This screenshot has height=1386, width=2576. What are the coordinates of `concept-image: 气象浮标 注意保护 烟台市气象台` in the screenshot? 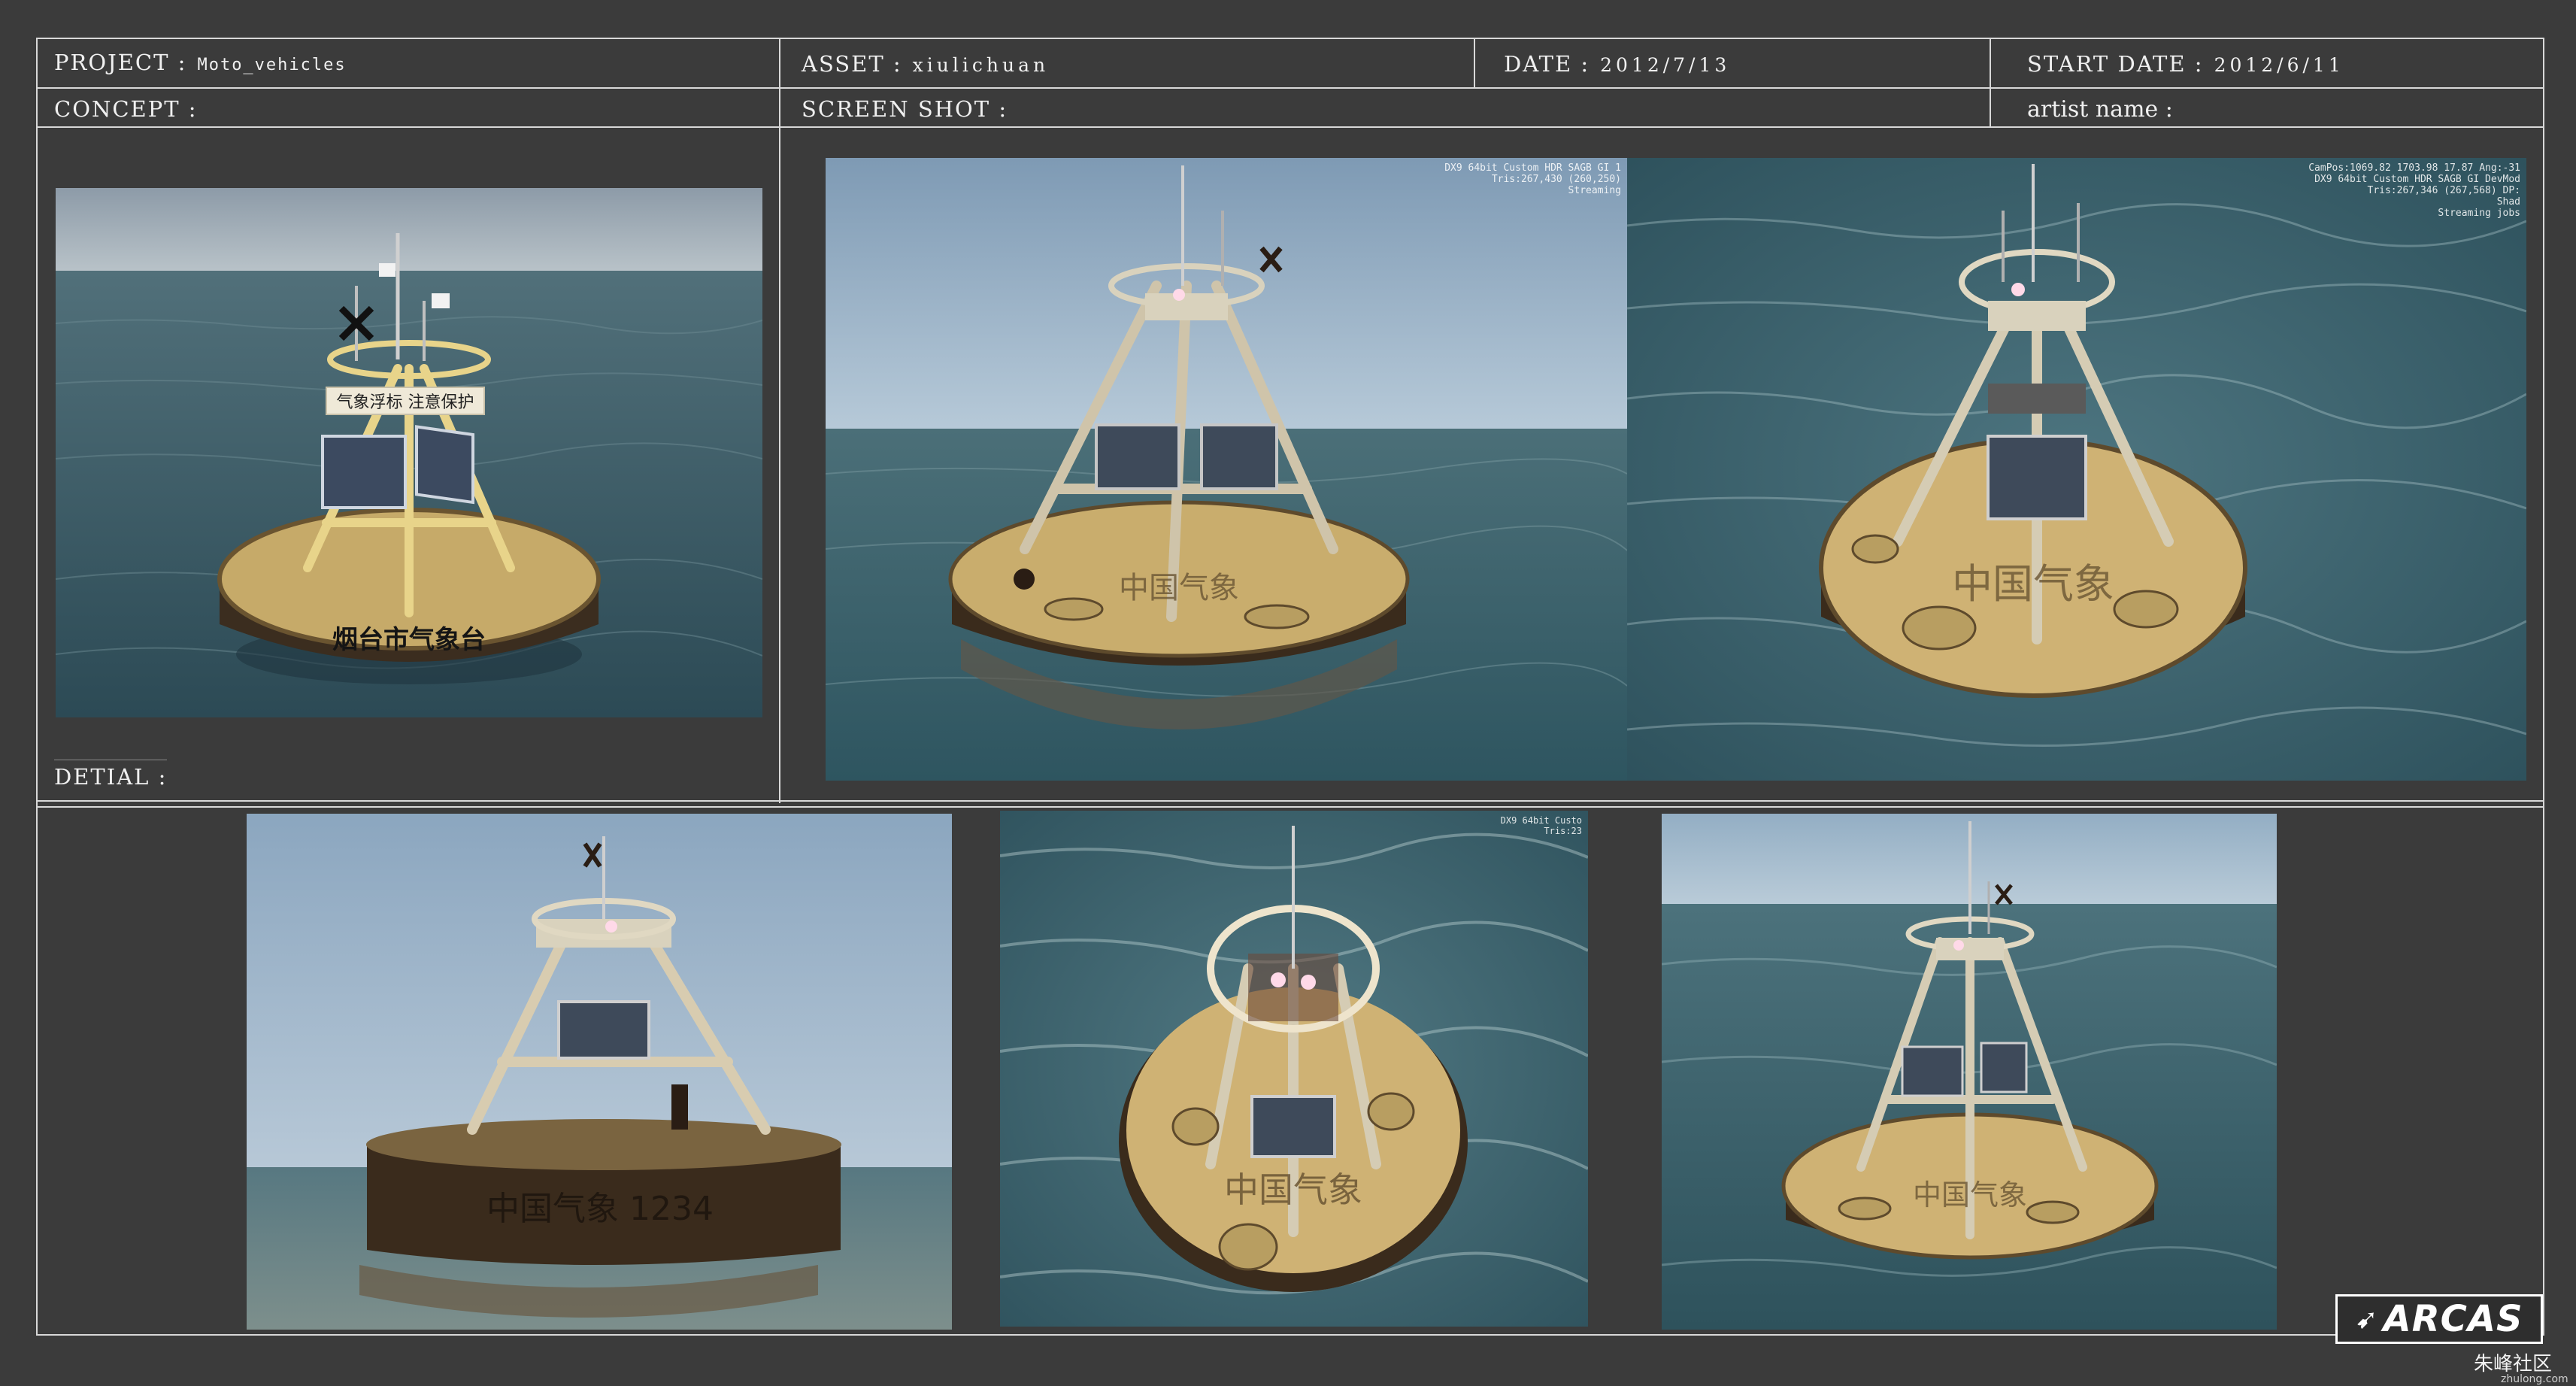 It's located at (409, 452).